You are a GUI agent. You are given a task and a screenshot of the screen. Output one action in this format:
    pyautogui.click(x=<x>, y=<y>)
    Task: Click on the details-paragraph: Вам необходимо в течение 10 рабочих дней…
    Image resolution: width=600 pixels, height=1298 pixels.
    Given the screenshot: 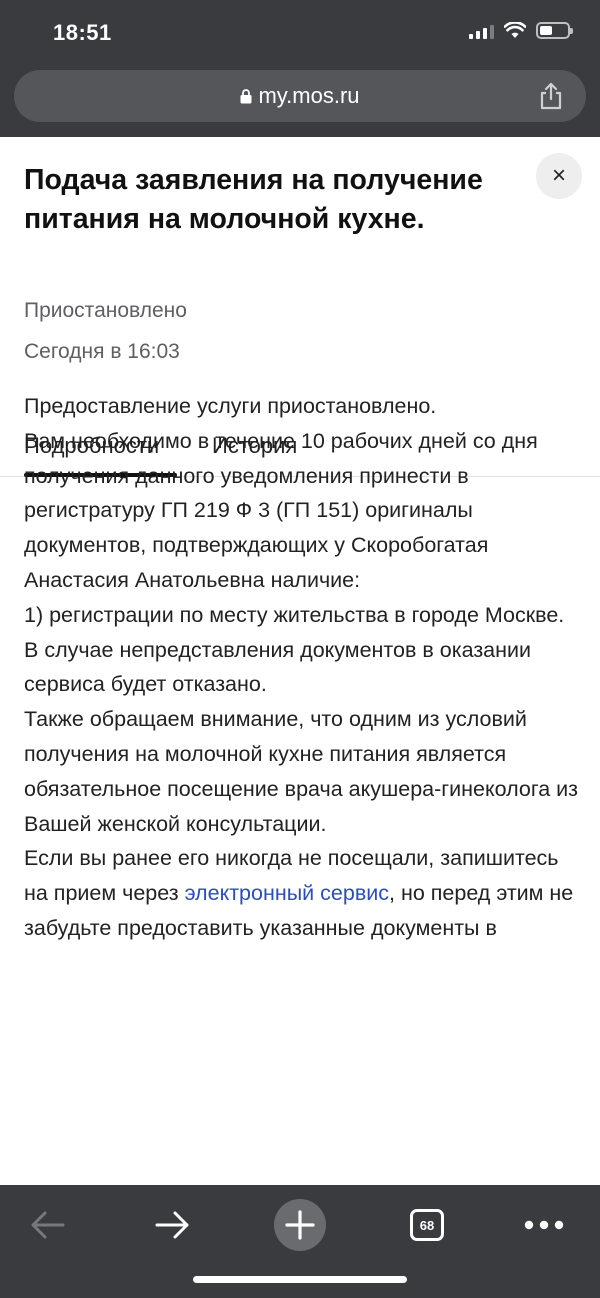 What is the action you would take?
    pyautogui.click(x=281, y=510)
    